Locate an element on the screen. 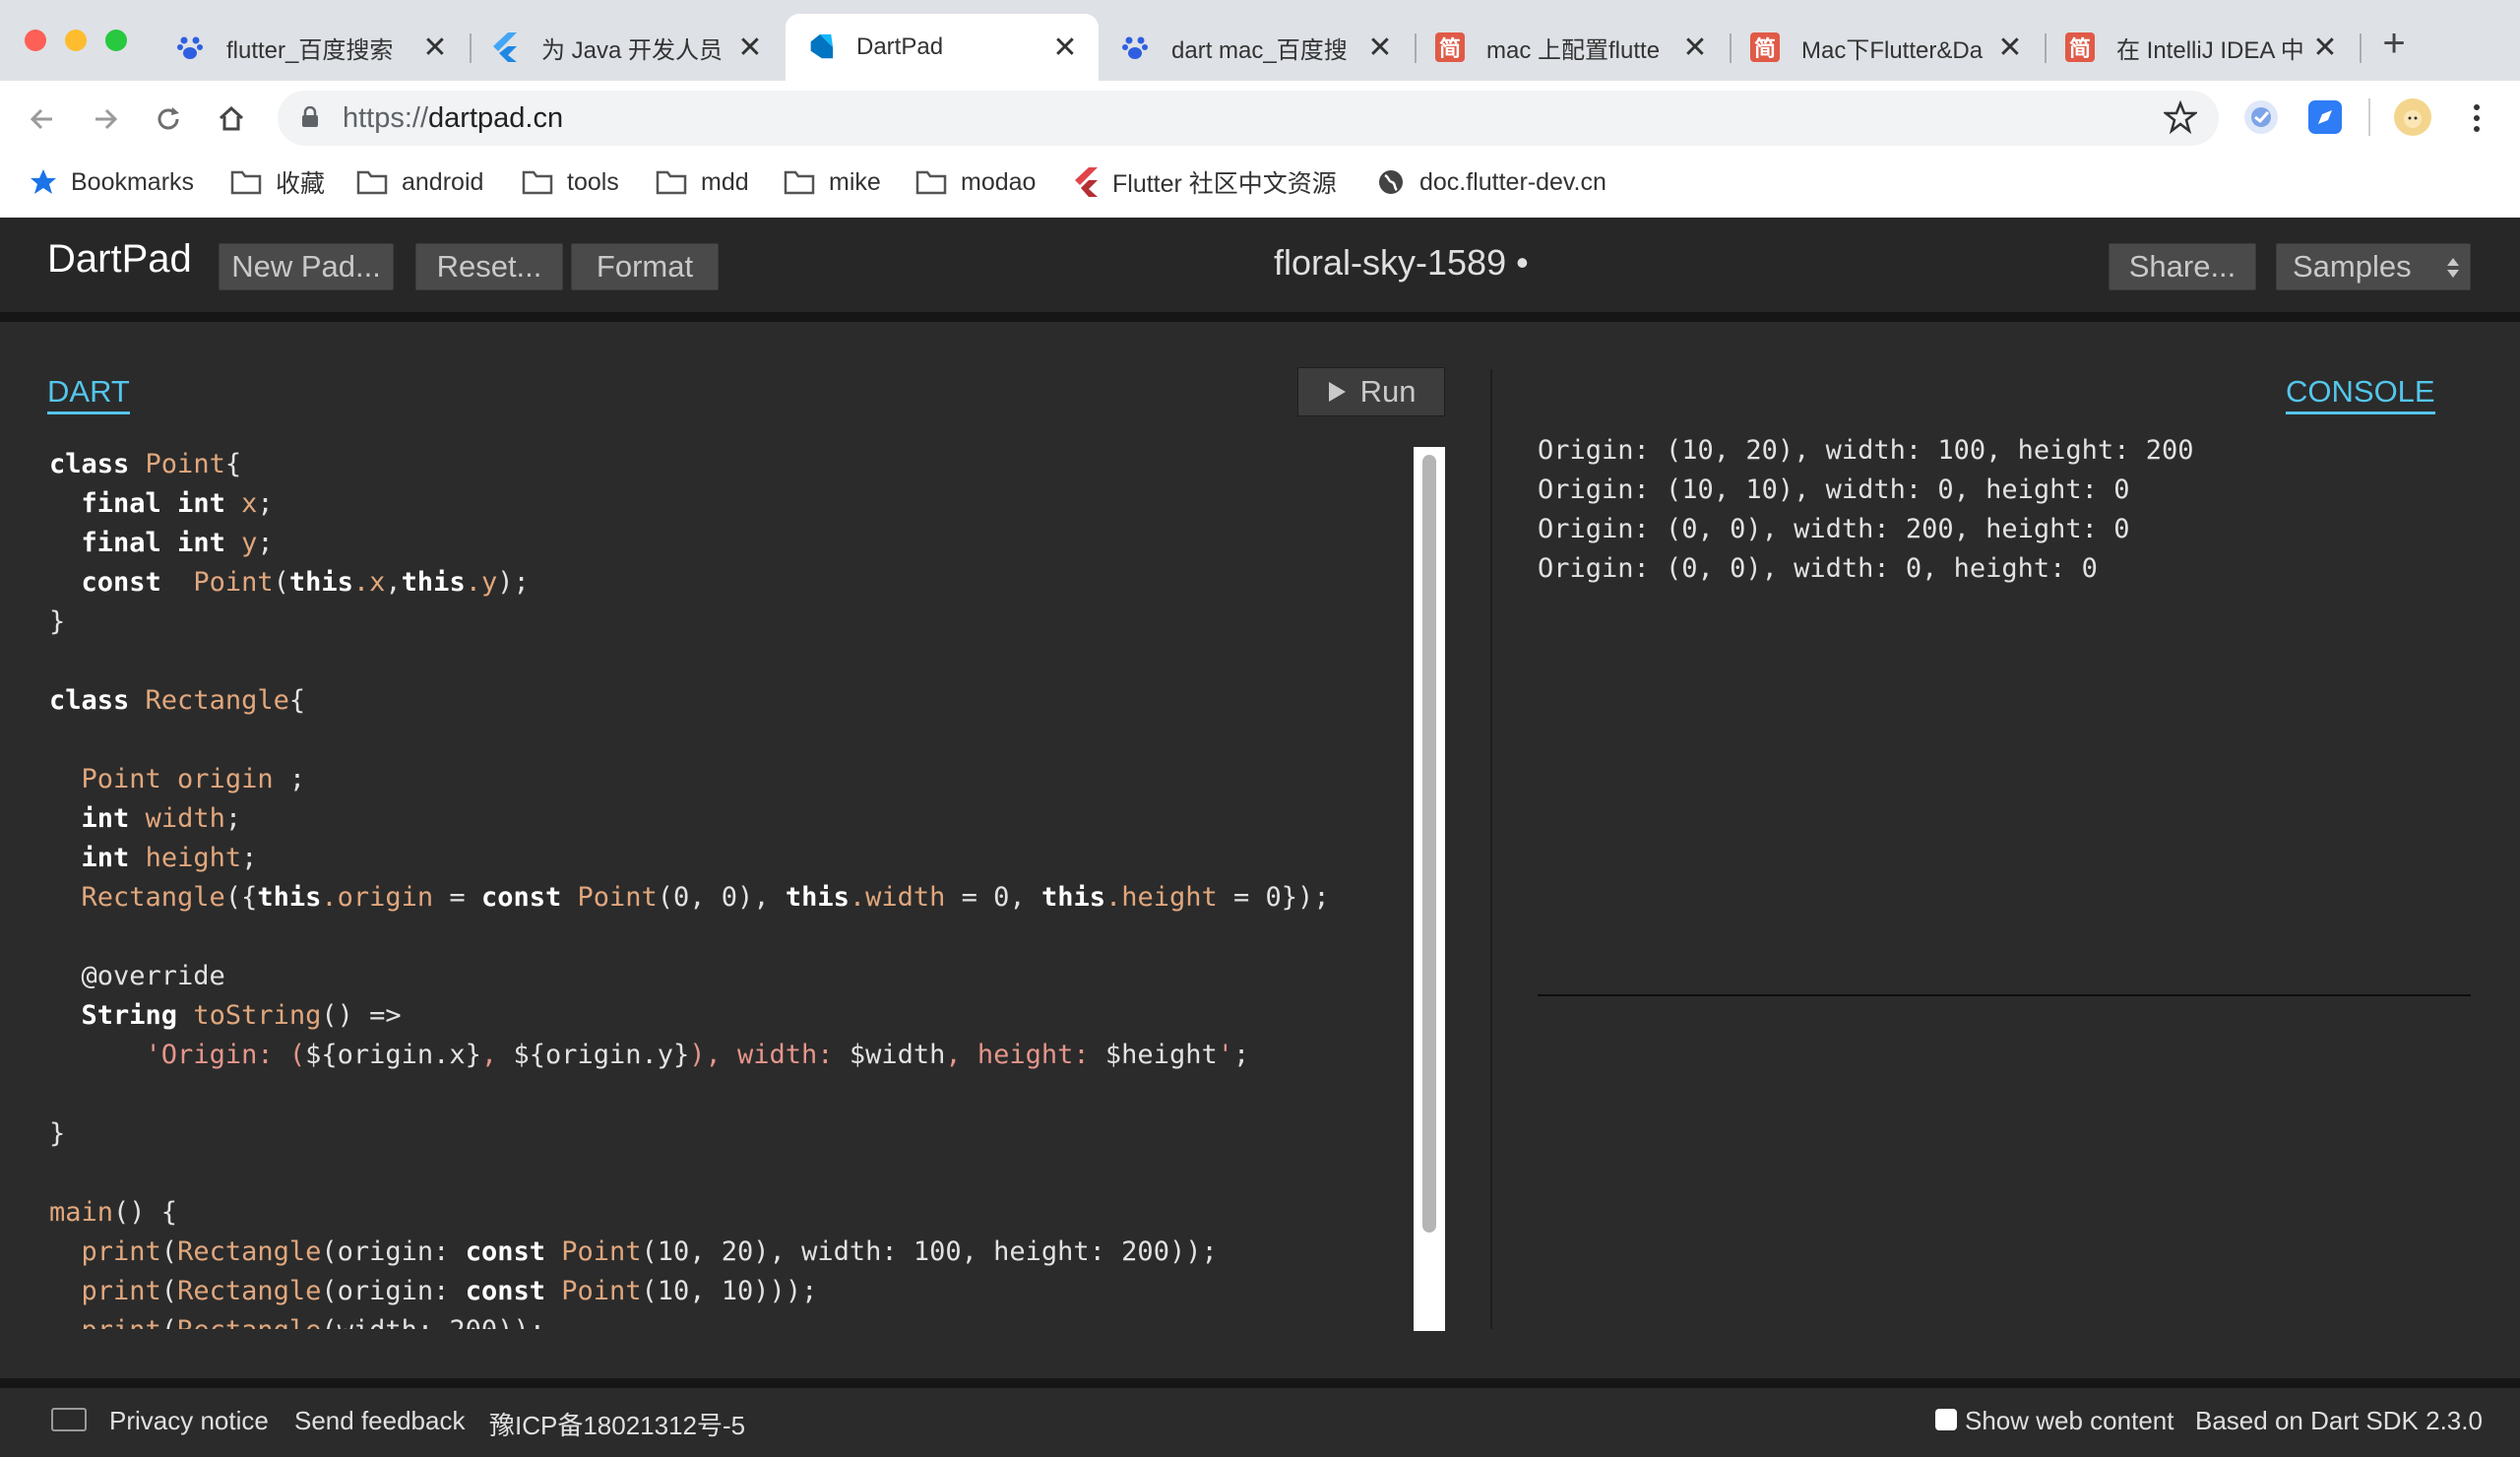 The image size is (2520, 1457). star-icon is located at coordinates (43, 182).